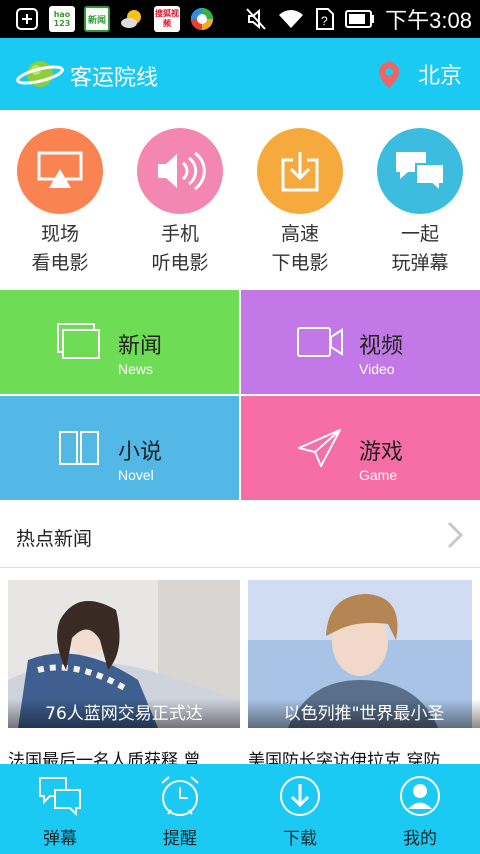  Describe the element at coordinates (455, 535) in the screenshot. I see `chevron-right-icon` at that location.